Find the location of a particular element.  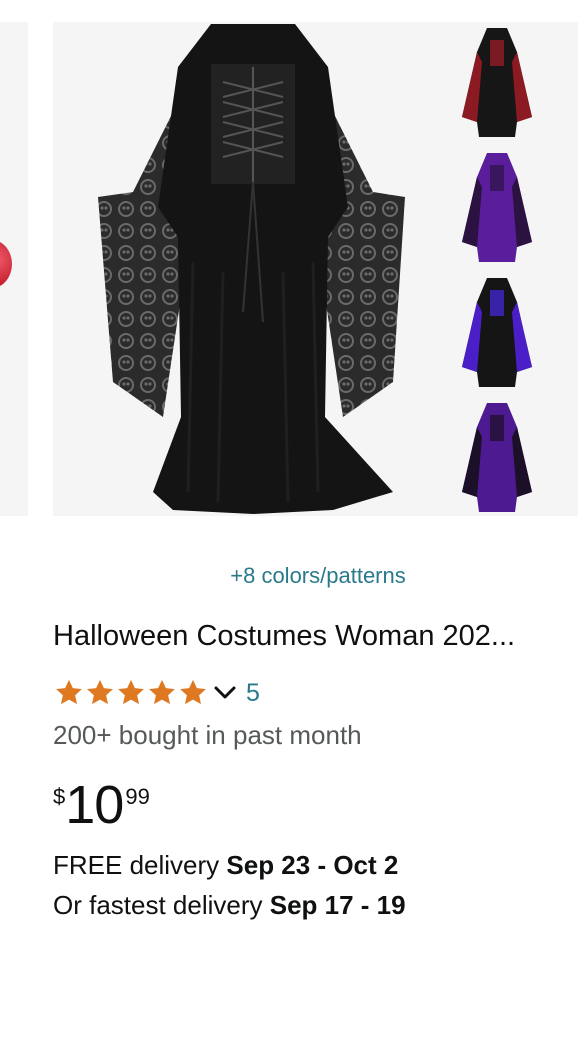

review-count: 5 is located at coordinates (253, 693).